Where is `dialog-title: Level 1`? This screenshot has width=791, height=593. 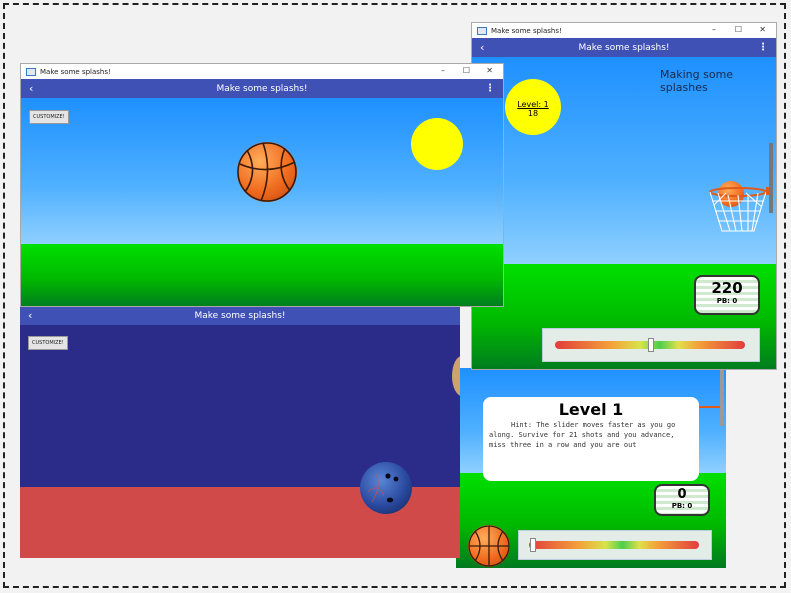
dialog-title: Level 1 is located at coordinates (591, 409).